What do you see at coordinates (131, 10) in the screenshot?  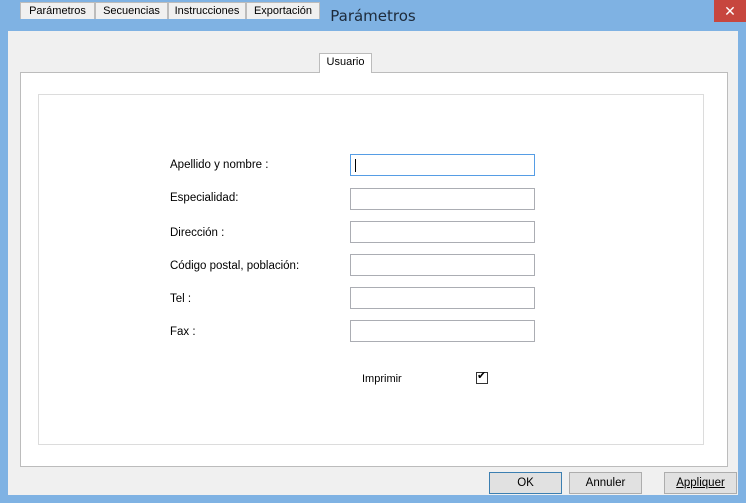 I see `tab-secuencias: Secuencias` at bounding box center [131, 10].